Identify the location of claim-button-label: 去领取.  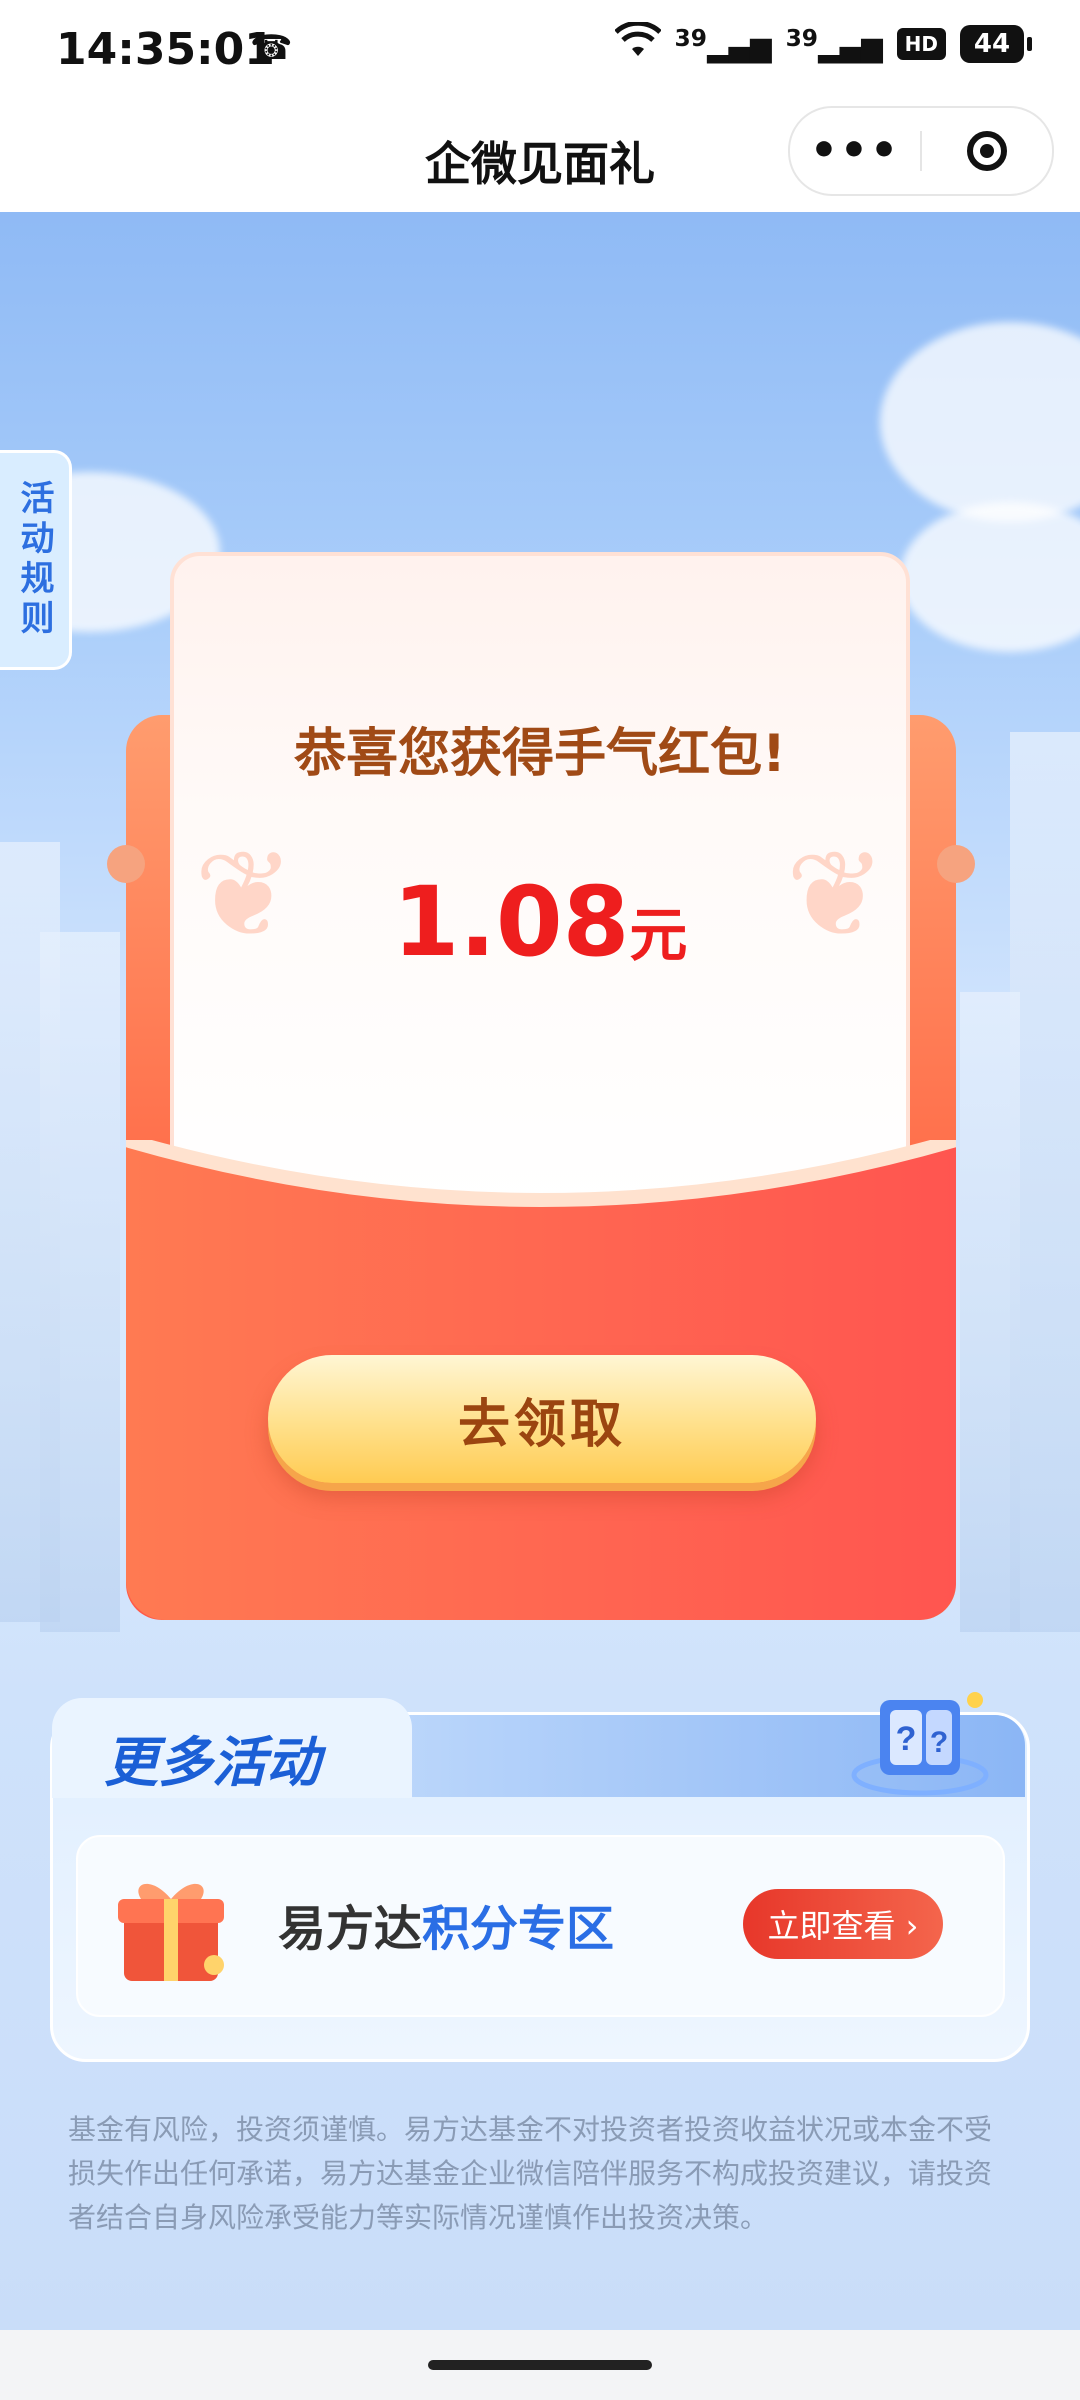
(541, 1424).